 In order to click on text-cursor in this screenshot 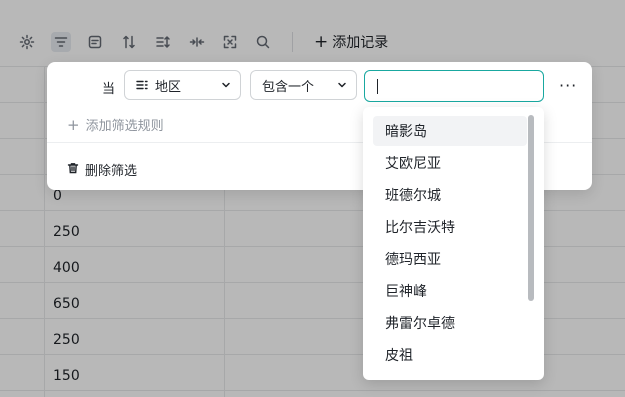, I will do `click(377, 86)`.